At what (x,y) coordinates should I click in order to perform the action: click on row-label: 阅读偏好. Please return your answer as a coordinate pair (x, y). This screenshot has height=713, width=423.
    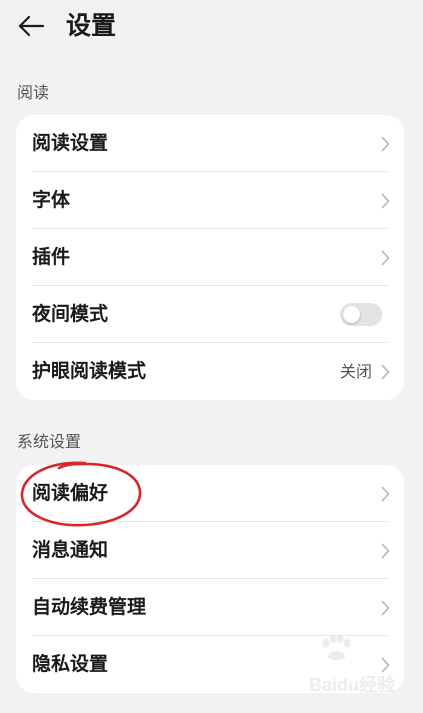
    Looking at the image, I should click on (70, 493).